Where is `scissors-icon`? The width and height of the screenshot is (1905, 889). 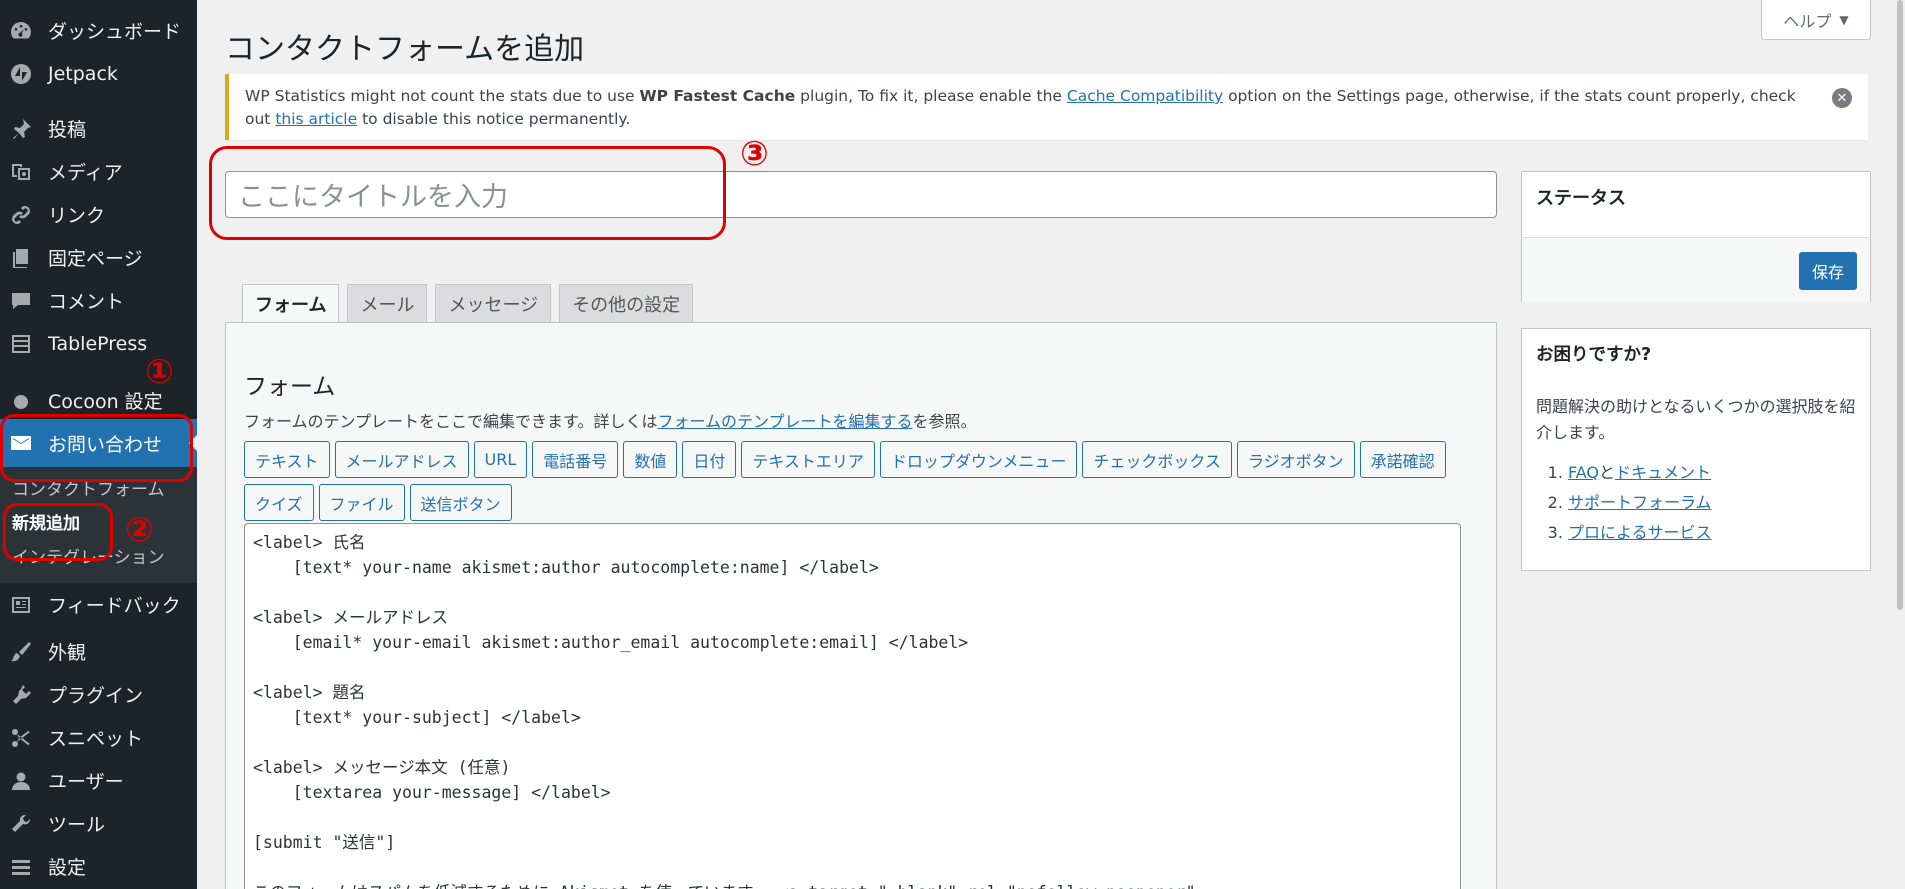 scissors-icon is located at coordinates (21, 738).